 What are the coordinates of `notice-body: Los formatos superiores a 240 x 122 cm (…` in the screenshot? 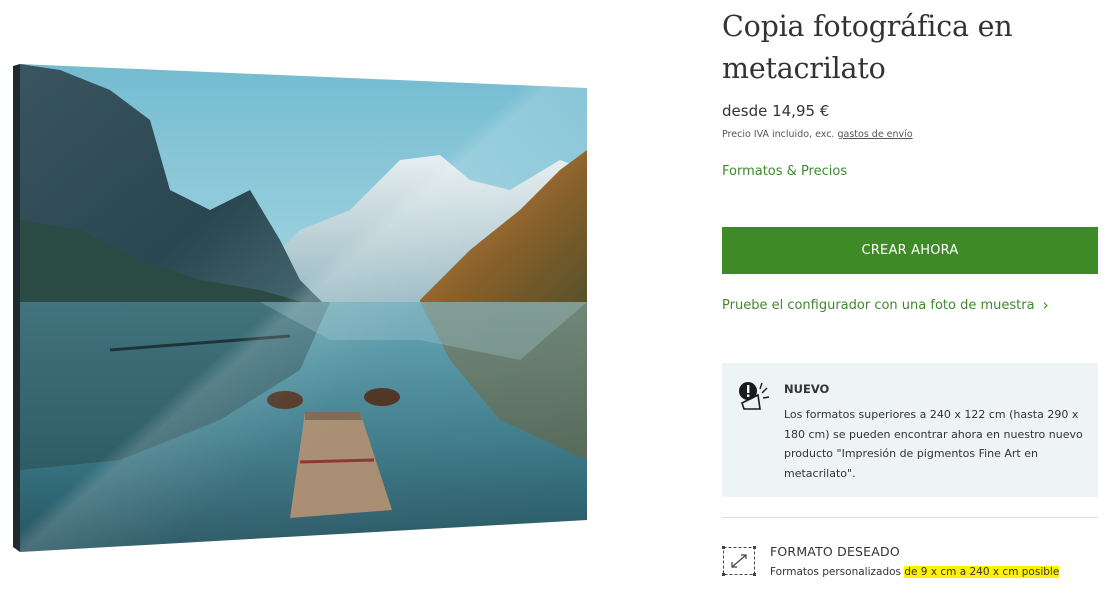 It's located at (933, 444).